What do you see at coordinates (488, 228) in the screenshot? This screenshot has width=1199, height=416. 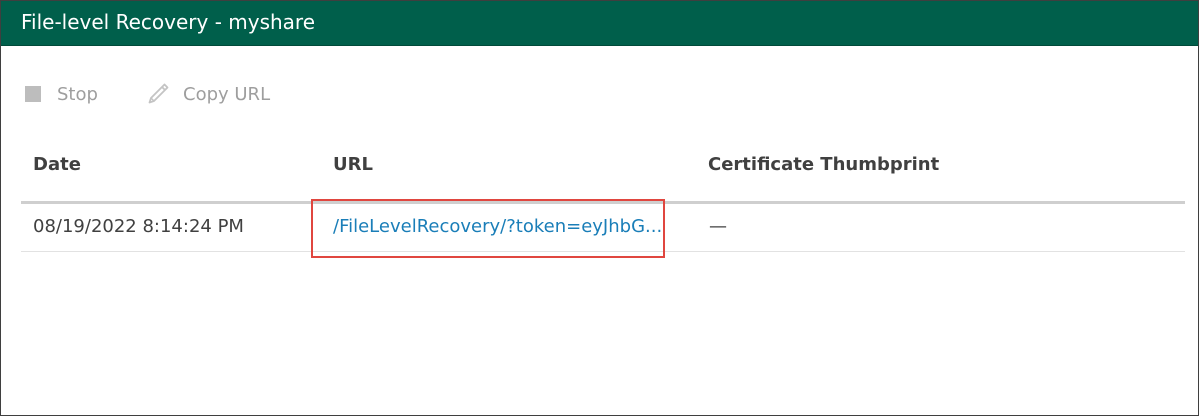 I see `url-highlight-box` at bounding box center [488, 228].